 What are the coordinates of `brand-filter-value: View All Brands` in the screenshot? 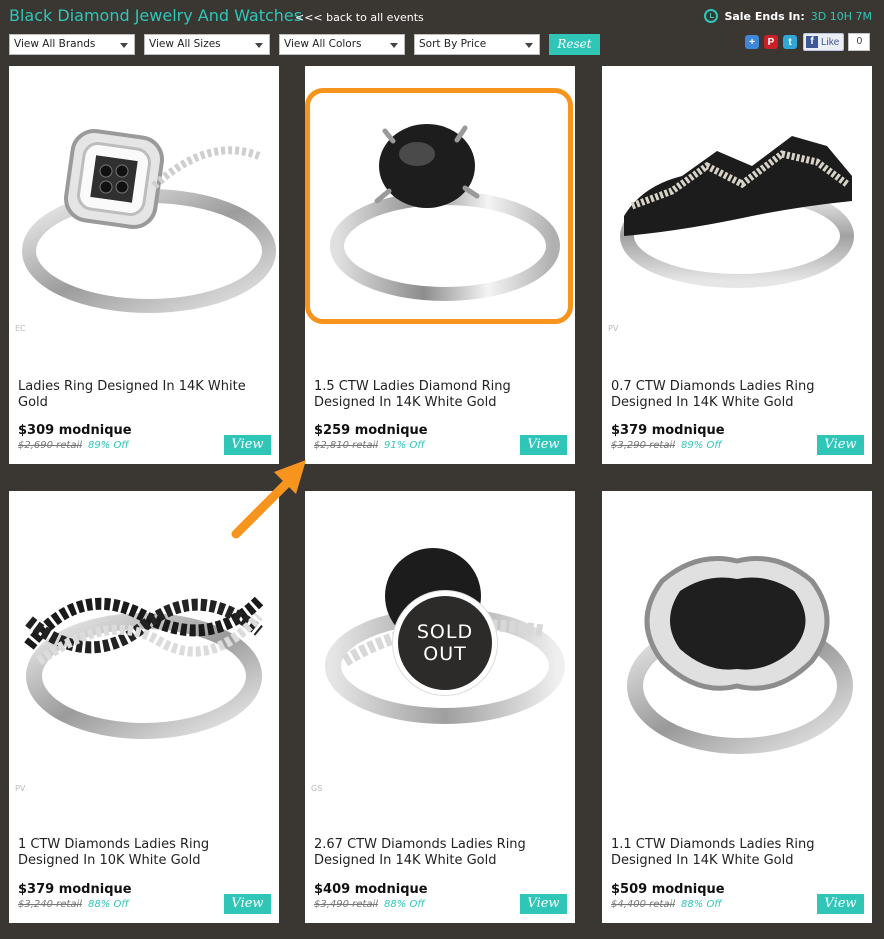 It's located at (55, 44).